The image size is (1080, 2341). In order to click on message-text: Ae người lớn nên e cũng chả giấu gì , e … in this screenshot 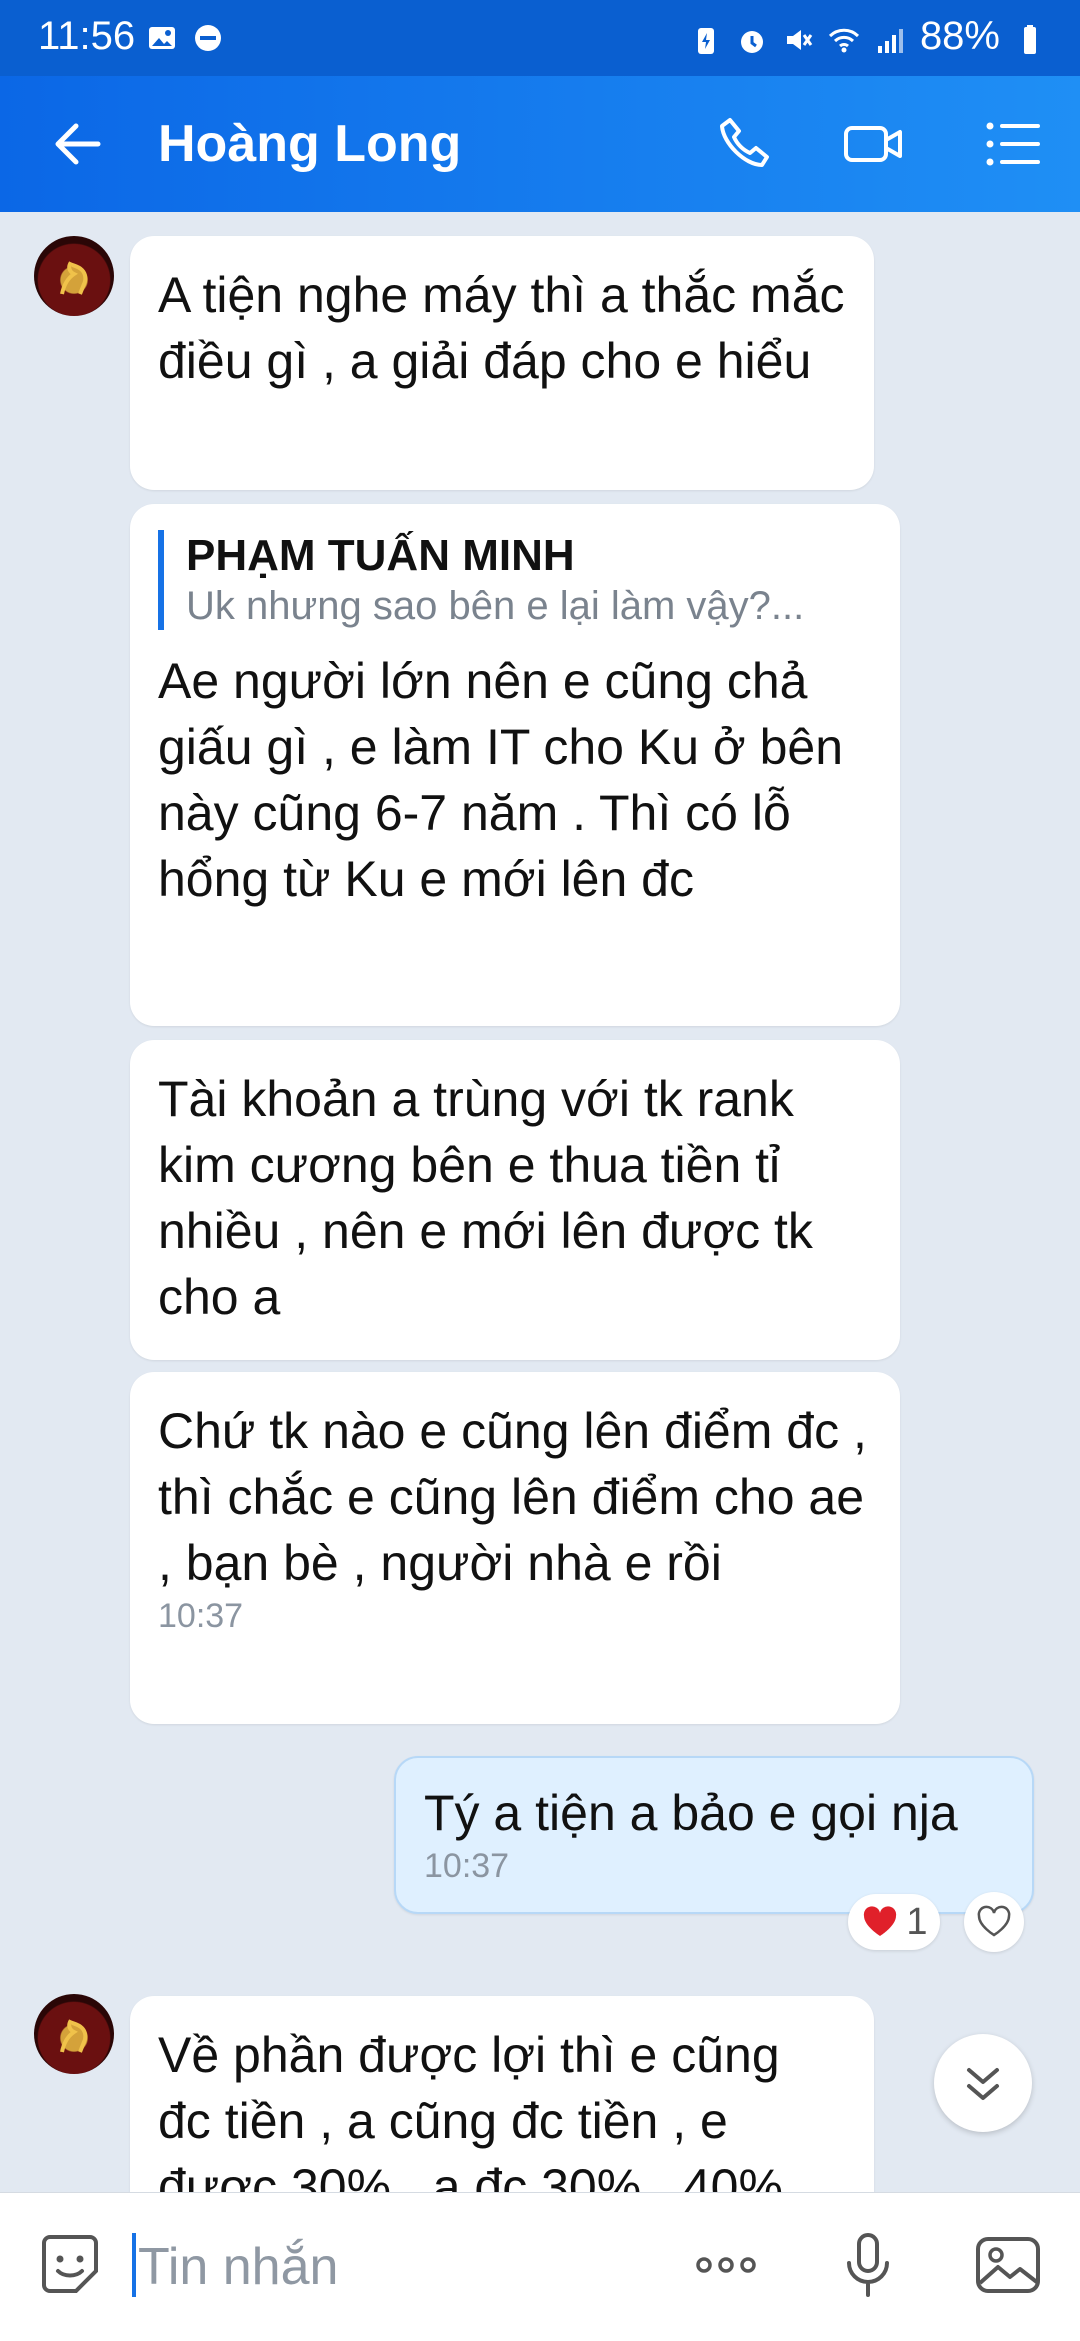, I will do `click(501, 780)`.